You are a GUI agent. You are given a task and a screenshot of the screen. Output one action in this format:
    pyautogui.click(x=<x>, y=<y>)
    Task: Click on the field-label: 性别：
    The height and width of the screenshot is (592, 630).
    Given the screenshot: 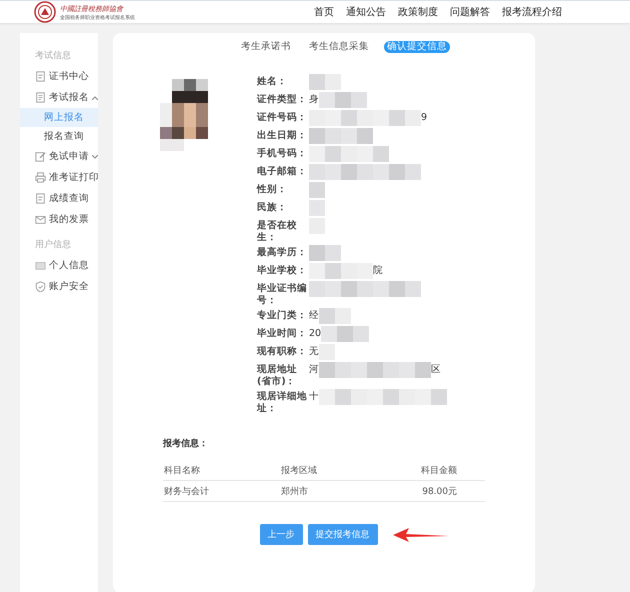 What is the action you would take?
    pyautogui.click(x=272, y=190)
    